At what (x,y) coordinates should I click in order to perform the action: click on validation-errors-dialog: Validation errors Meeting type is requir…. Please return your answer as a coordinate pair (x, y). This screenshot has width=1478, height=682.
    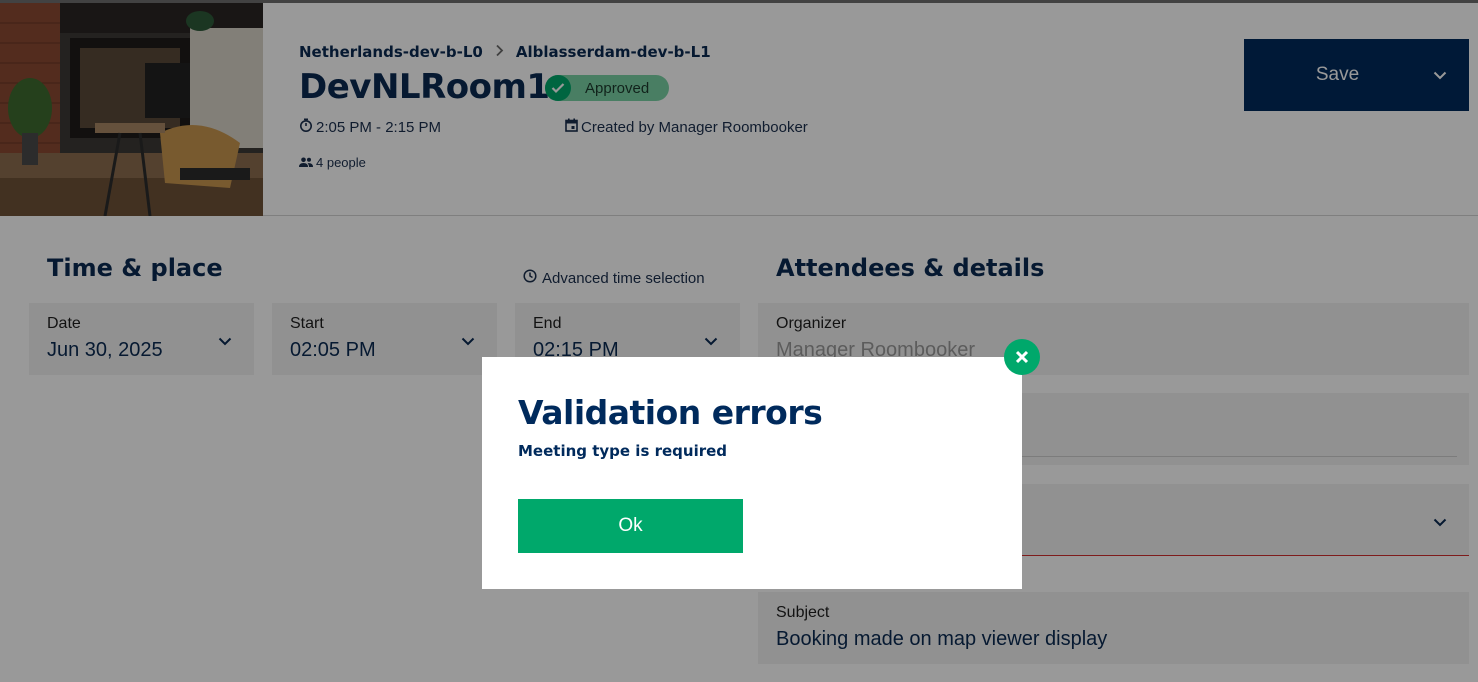
    Looking at the image, I should click on (752, 473).